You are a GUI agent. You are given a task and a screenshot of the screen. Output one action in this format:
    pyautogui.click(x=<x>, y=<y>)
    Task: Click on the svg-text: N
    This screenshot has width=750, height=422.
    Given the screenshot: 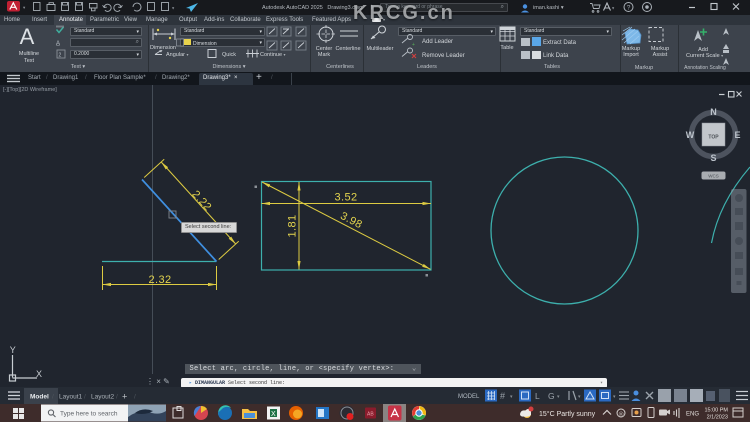 What is the action you would take?
    pyautogui.click(x=713, y=112)
    